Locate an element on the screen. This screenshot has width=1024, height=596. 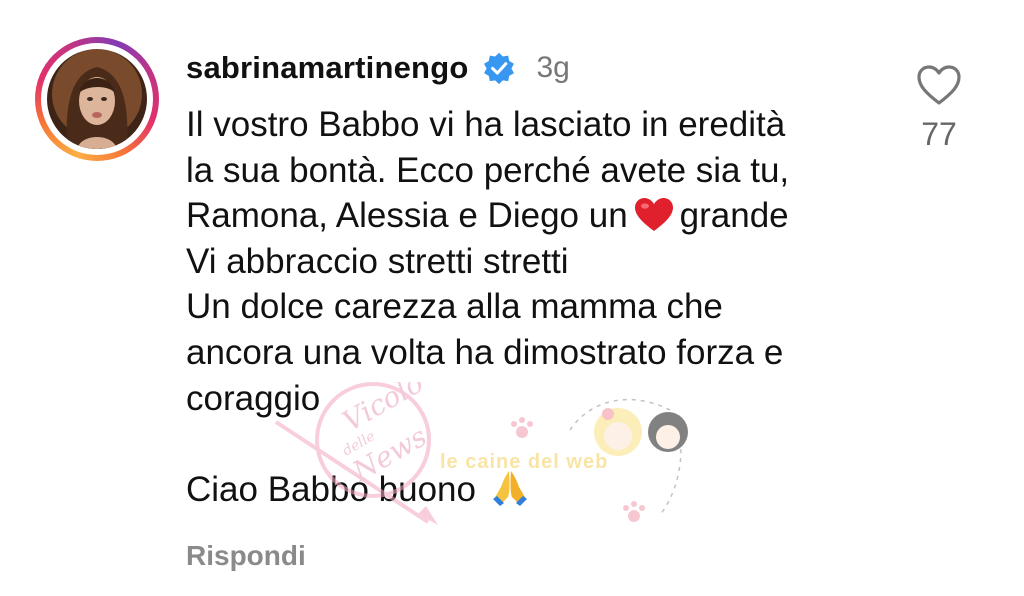
comment-header: sabrinamartinengo 3g is located at coordinates (378, 68).